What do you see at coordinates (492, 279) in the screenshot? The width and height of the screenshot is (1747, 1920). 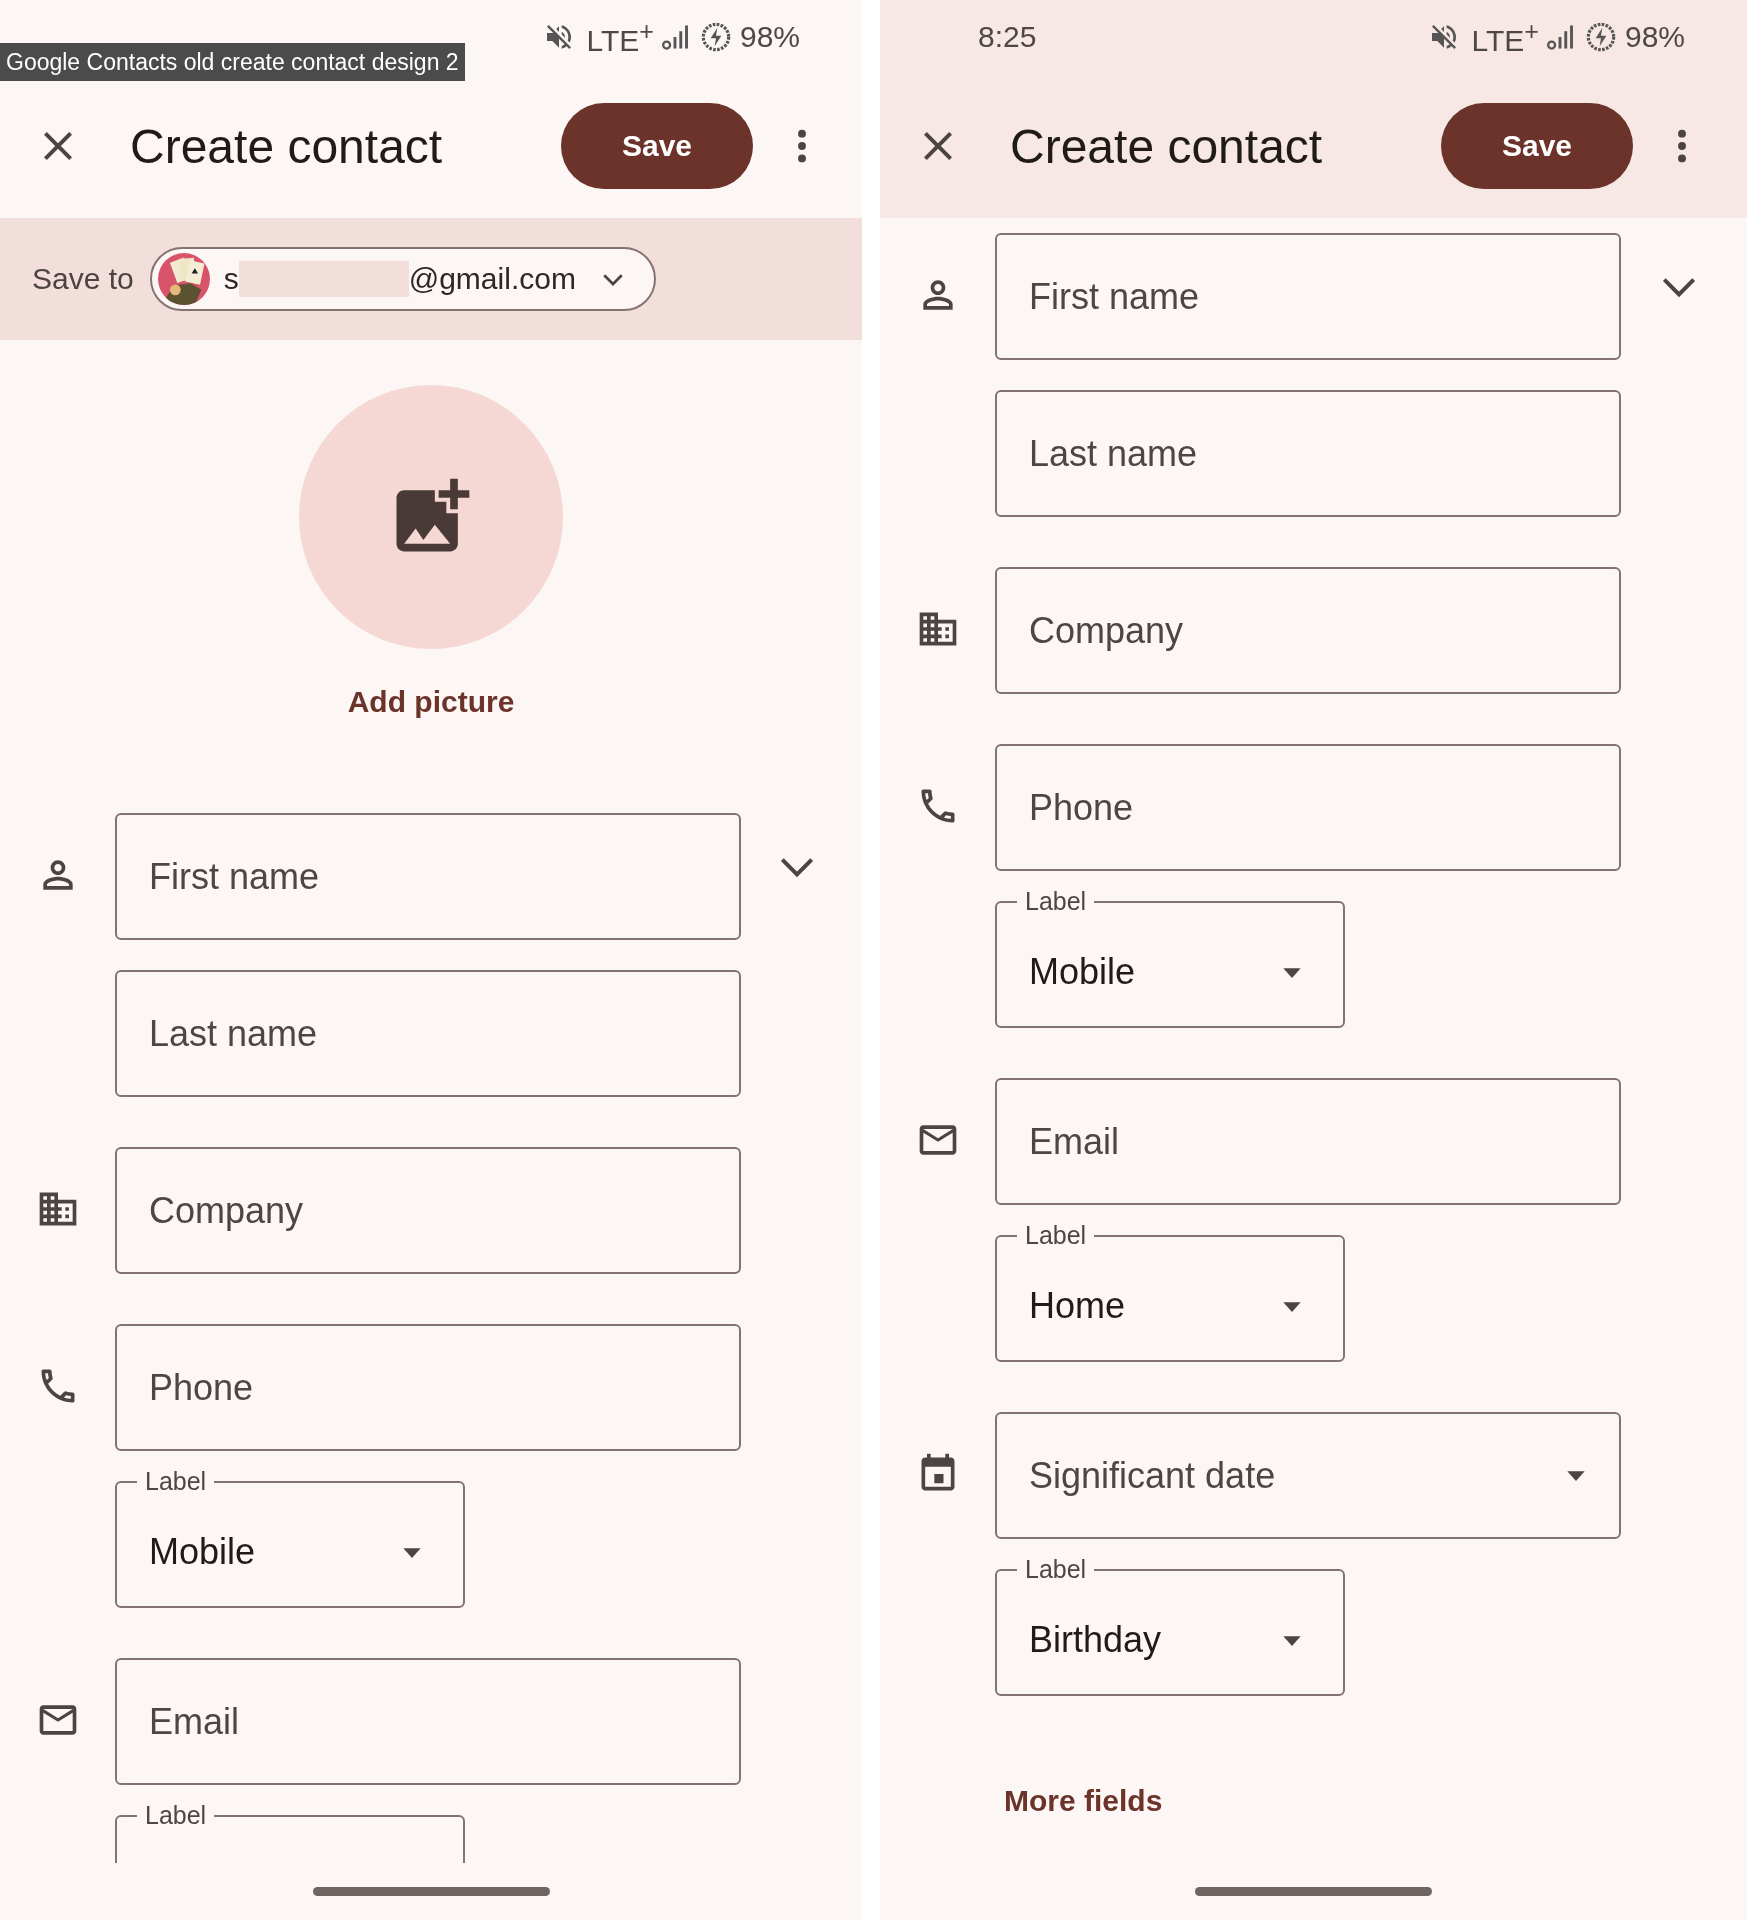 I see `account-email: @gmail.com` at bounding box center [492, 279].